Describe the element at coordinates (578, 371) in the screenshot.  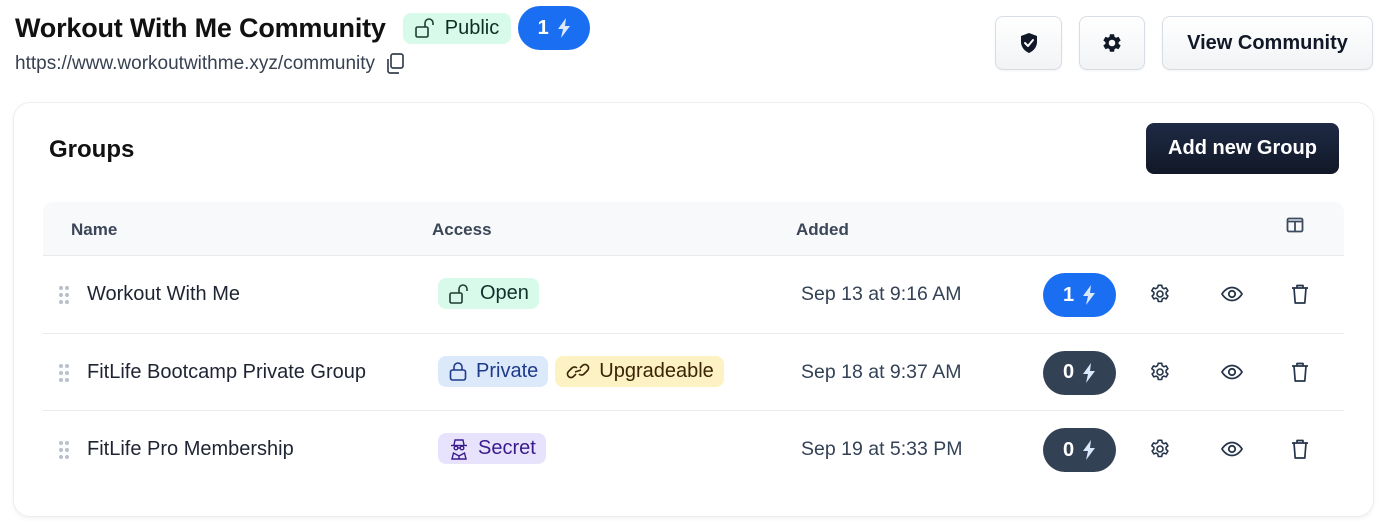
I see `link-icon` at that location.